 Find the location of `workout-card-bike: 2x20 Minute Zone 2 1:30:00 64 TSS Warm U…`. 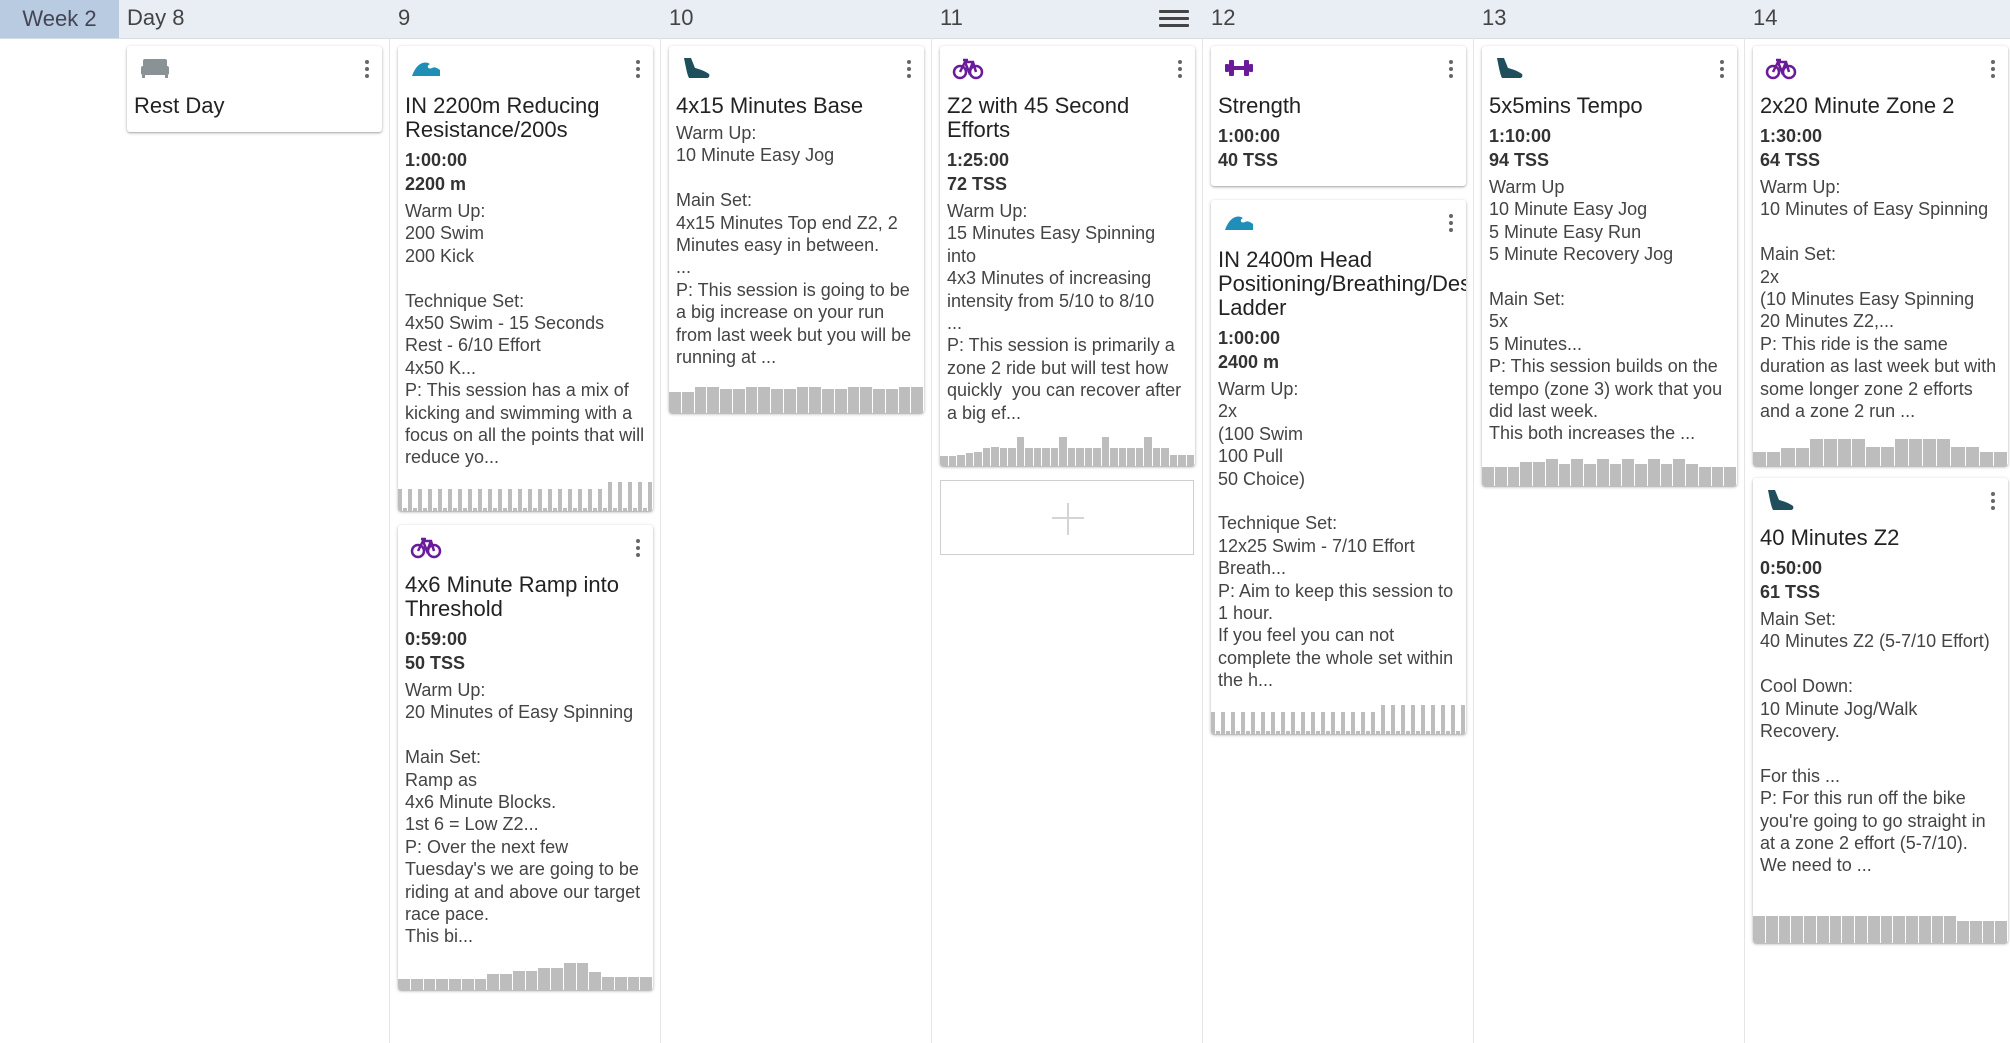

workout-card-bike: 2x20 Minute Zone 2 1:30:00 64 TSS Warm U… is located at coordinates (1880, 256).